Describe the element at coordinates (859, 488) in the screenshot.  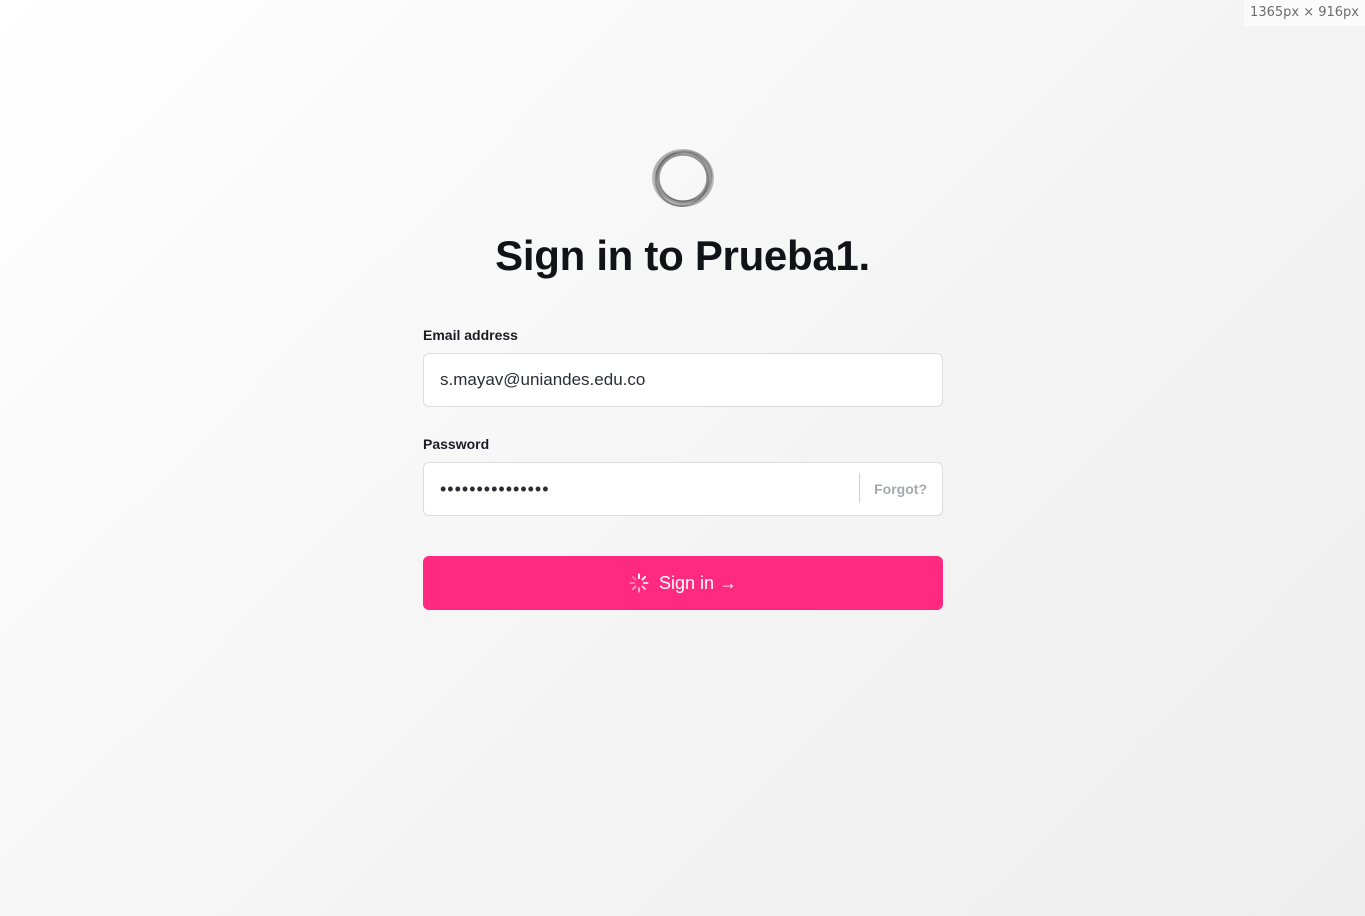
I see `password-divider` at that location.